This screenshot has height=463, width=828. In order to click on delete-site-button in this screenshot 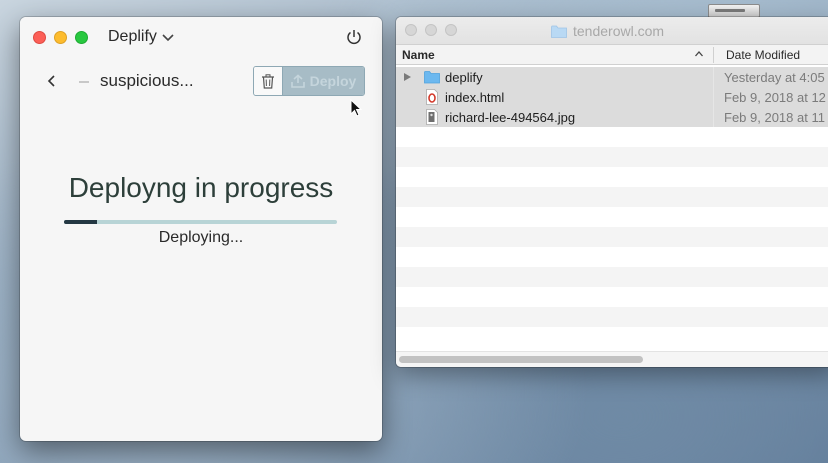, I will do `click(268, 81)`.